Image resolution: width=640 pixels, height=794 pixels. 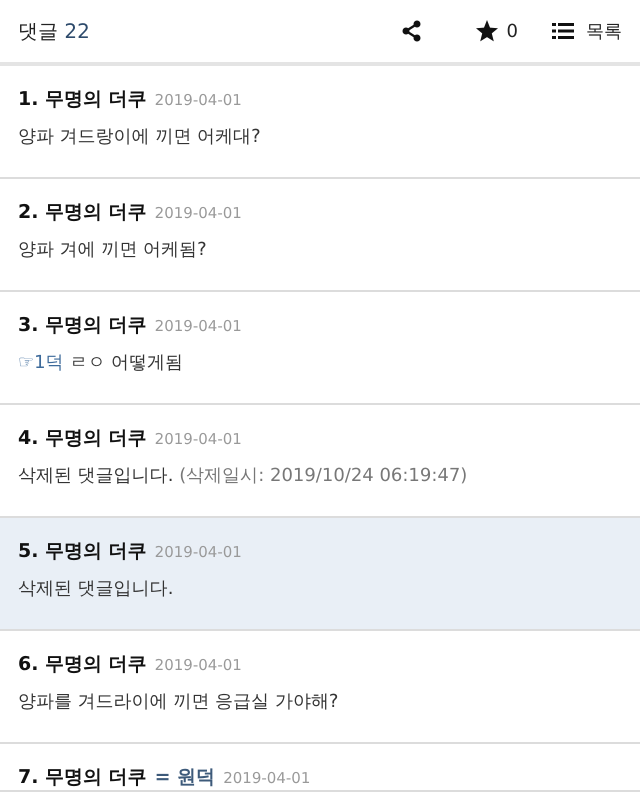 What do you see at coordinates (82, 99) in the screenshot?
I see `comment-author: 1. 무명의 더쿠` at bounding box center [82, 99].